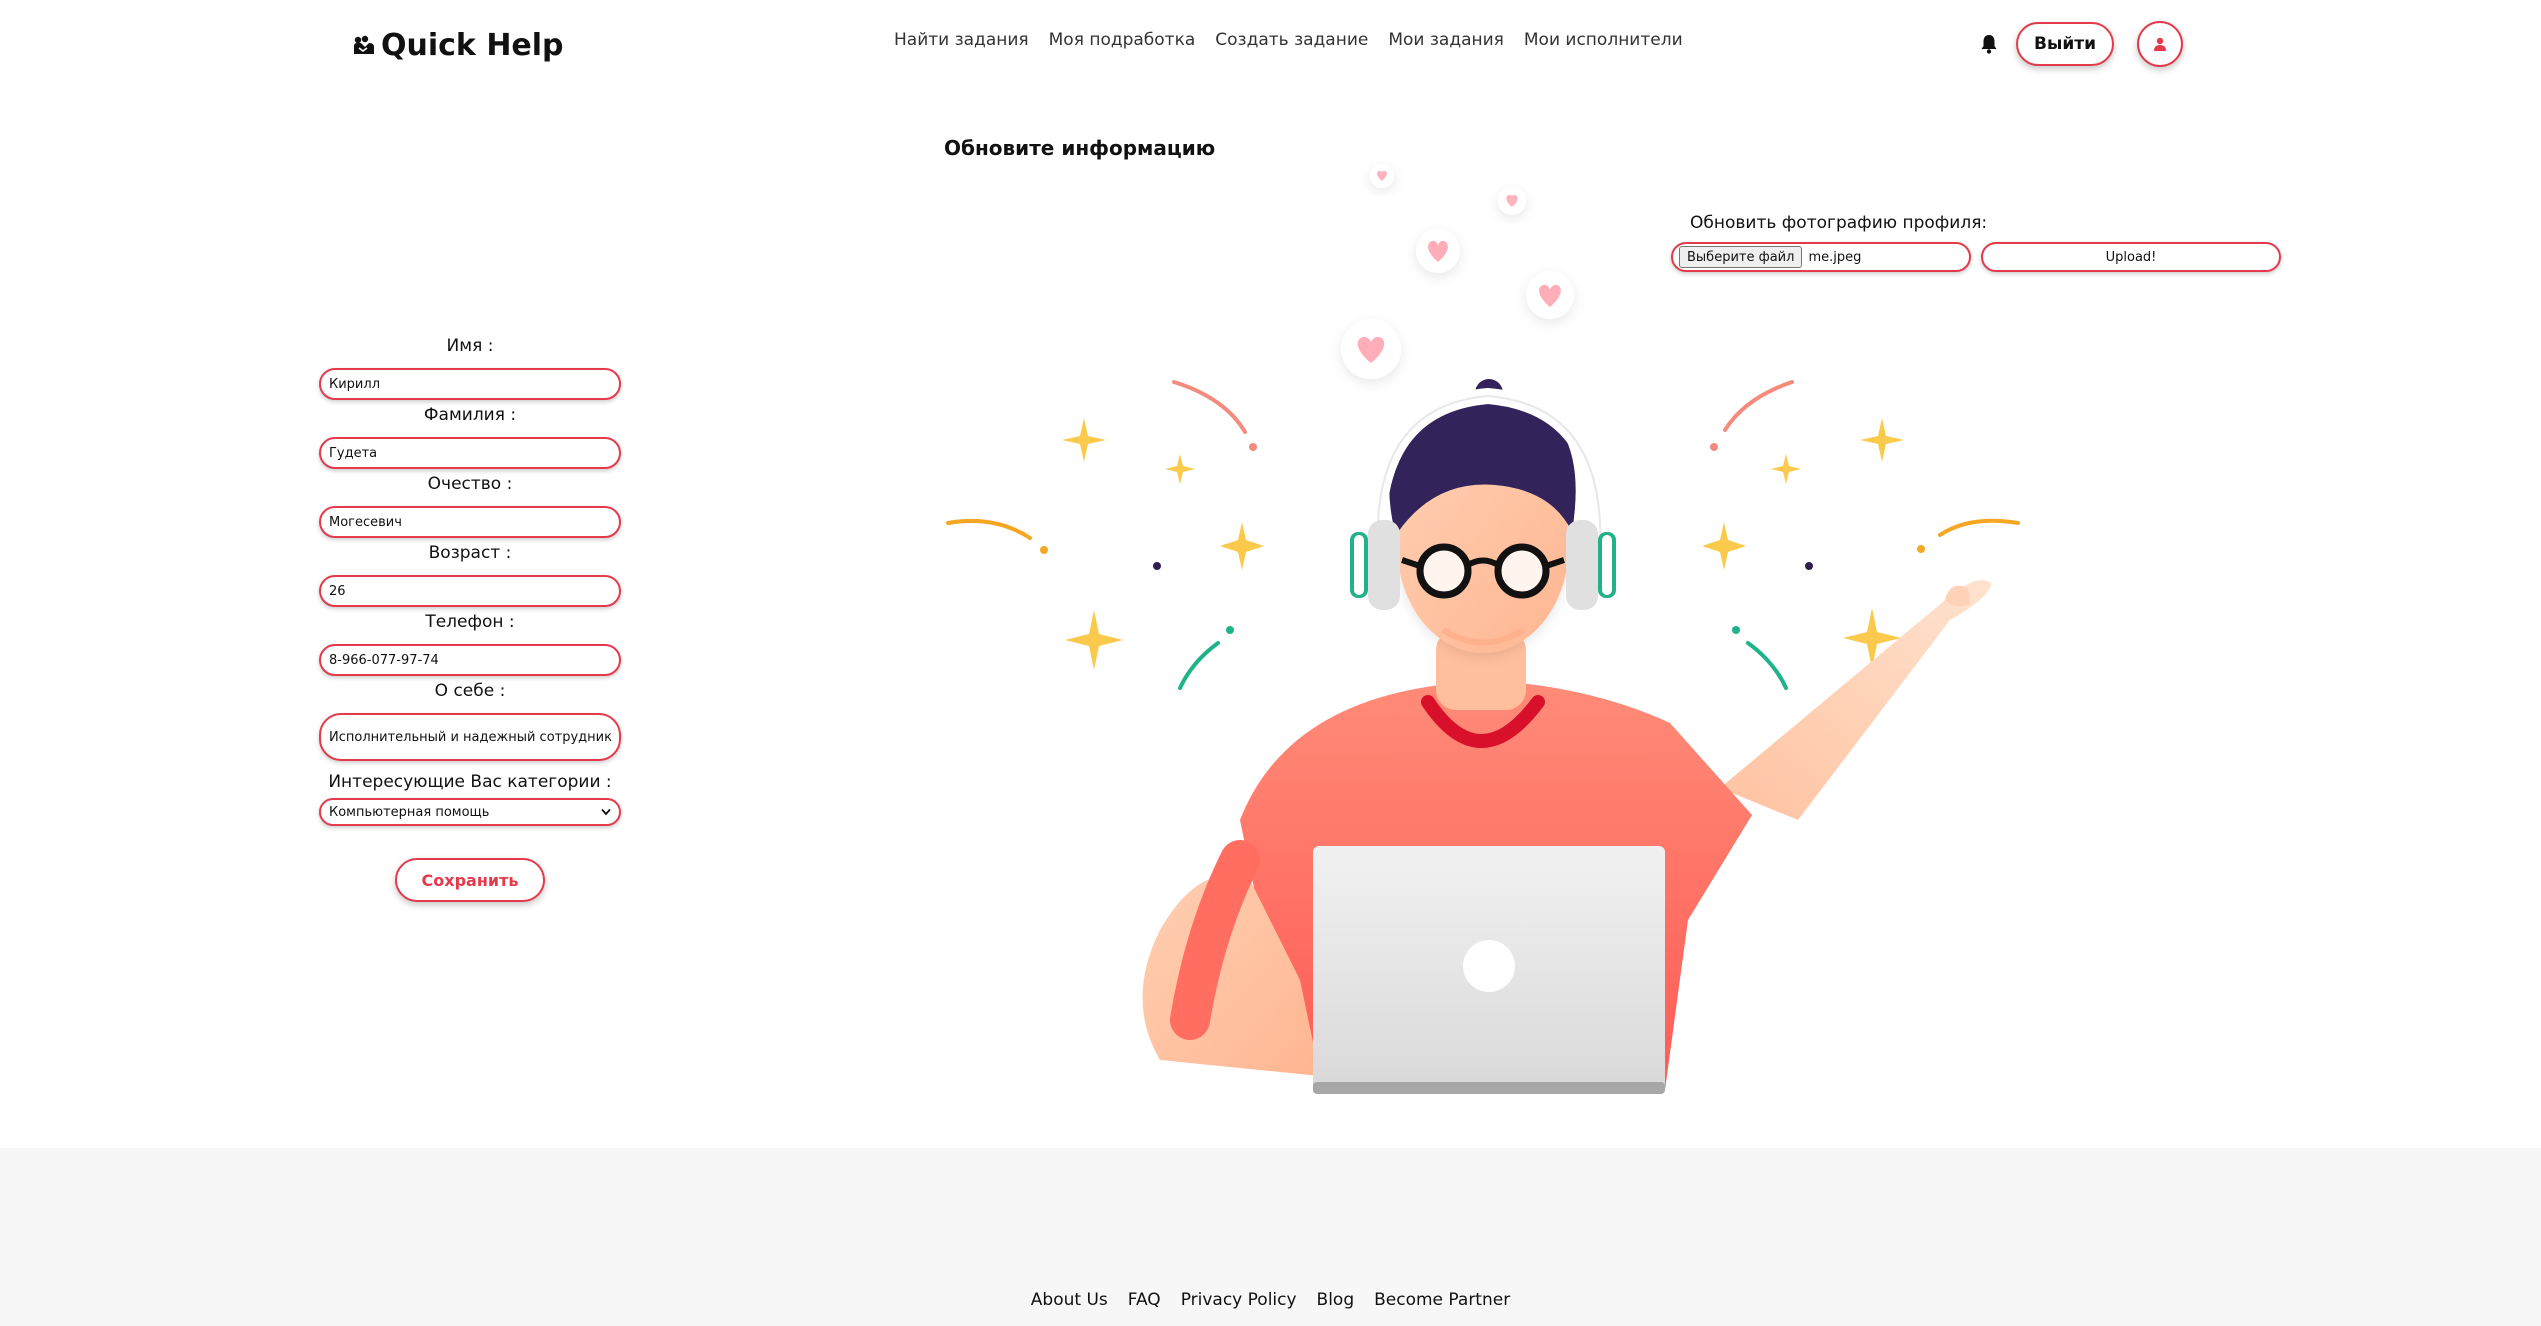 This screenshot has width=2541, height=1326. I want to click on nav-my-performers: Мои исполнители, so click(1603, 40).